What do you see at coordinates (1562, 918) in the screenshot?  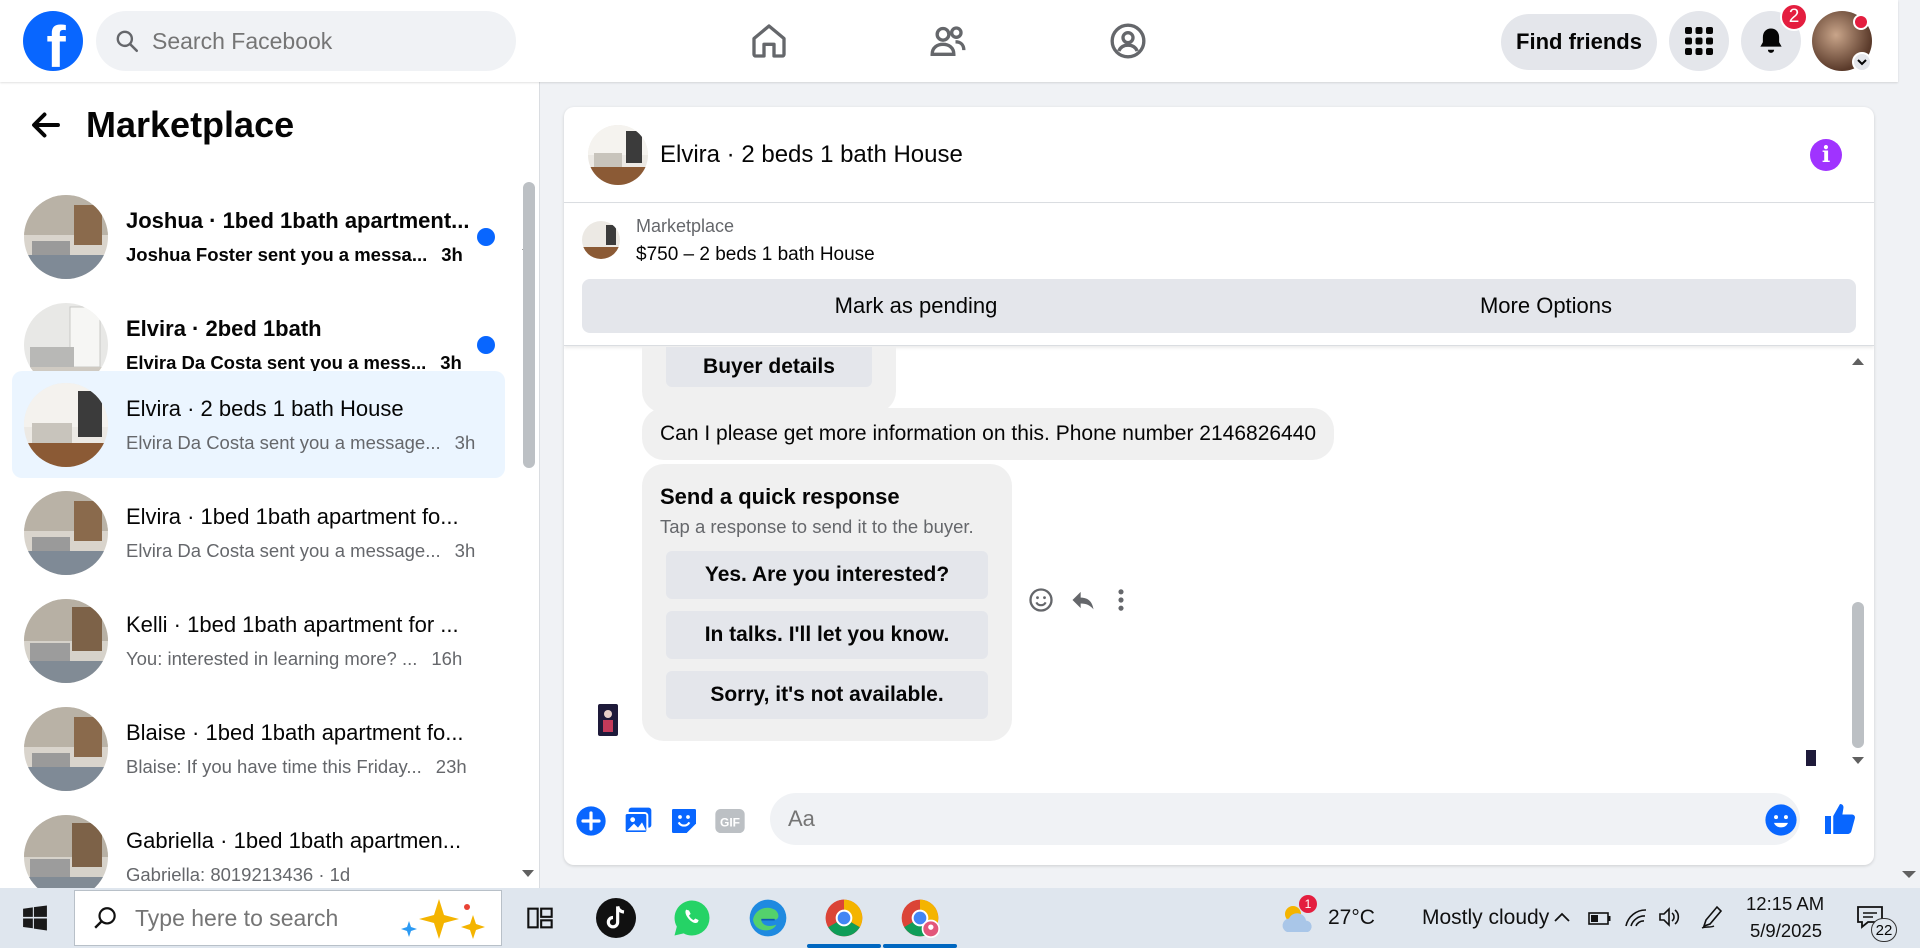 I see `chevron-up-icon` at bounding box center [1562, 918].